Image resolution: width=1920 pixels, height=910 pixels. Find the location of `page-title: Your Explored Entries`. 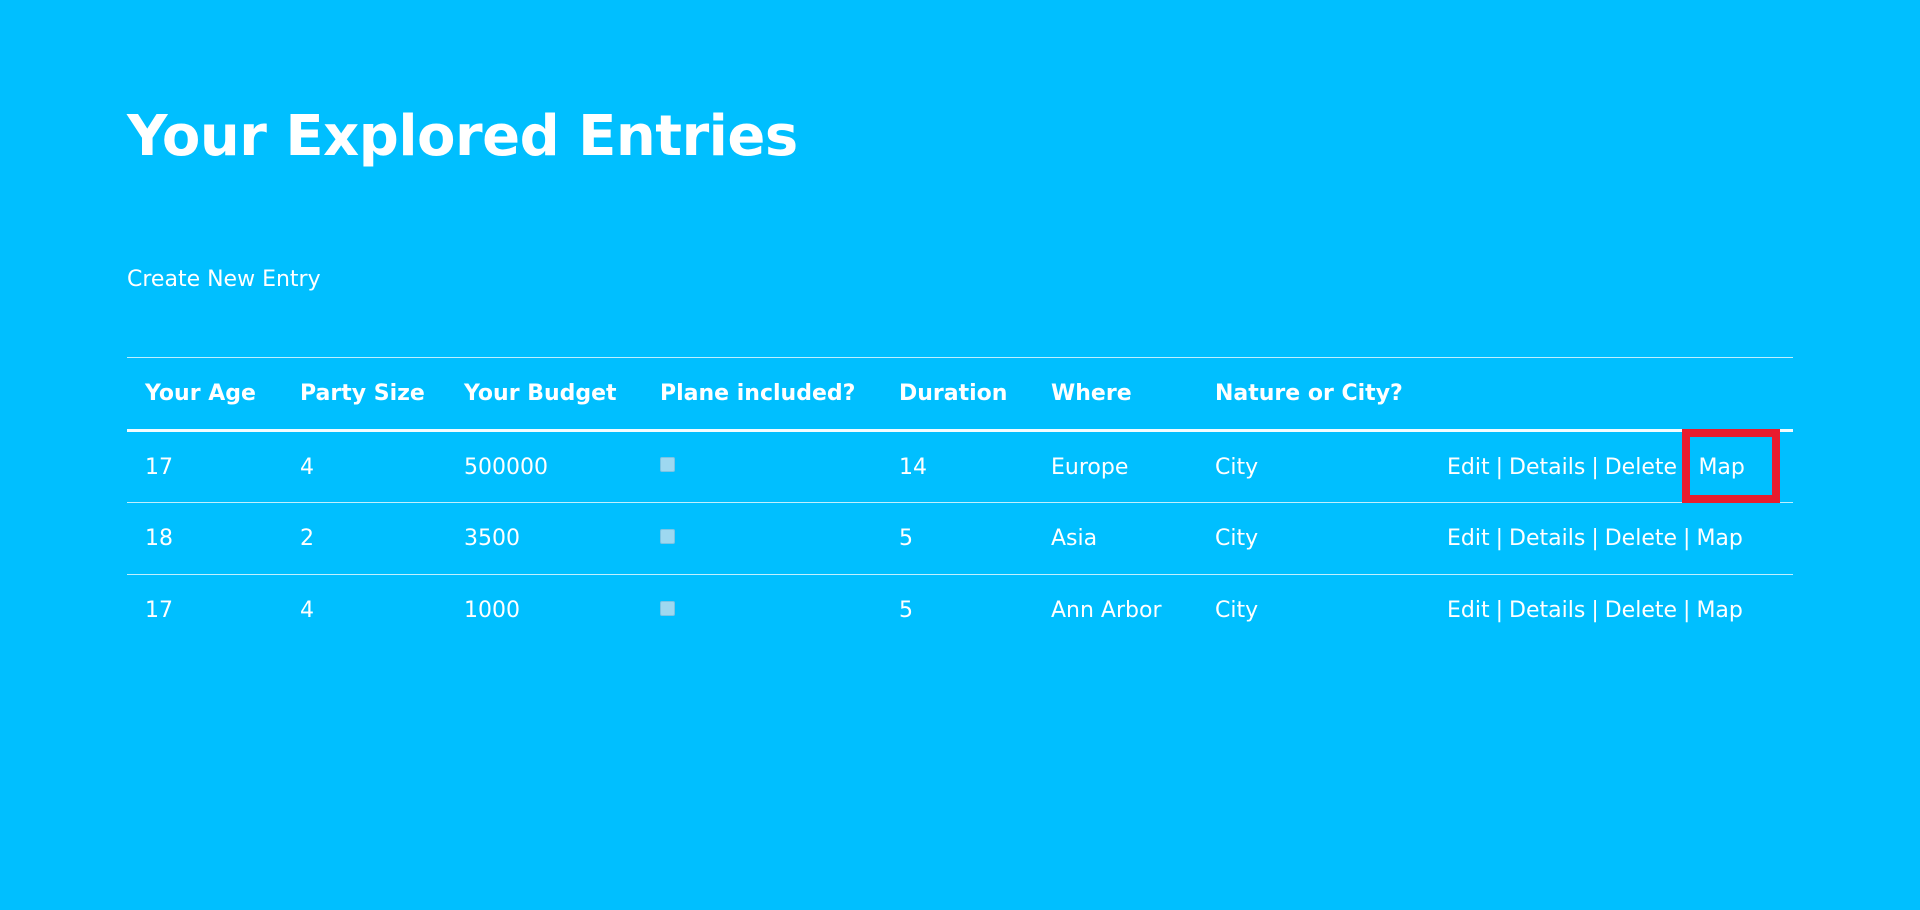

page-title: Your Explored Entries is located at coordinates (462, 136).